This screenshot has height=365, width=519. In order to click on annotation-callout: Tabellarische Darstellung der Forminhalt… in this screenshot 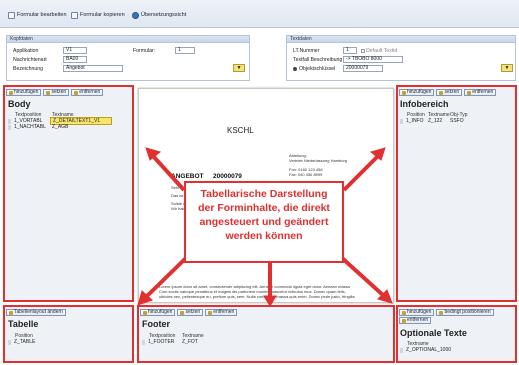, I will do `click(264, 222)`.